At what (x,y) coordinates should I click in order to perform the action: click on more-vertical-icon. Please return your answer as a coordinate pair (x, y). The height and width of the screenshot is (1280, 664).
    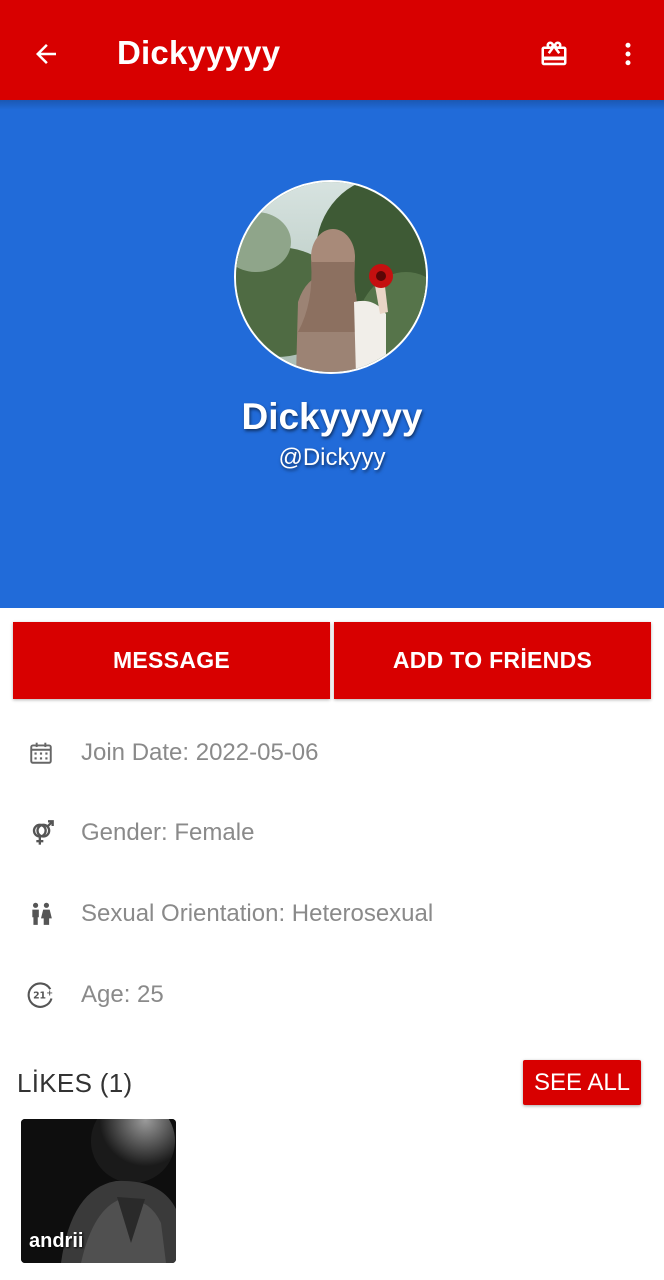
    Looking at the image, I should click on (628, 54).